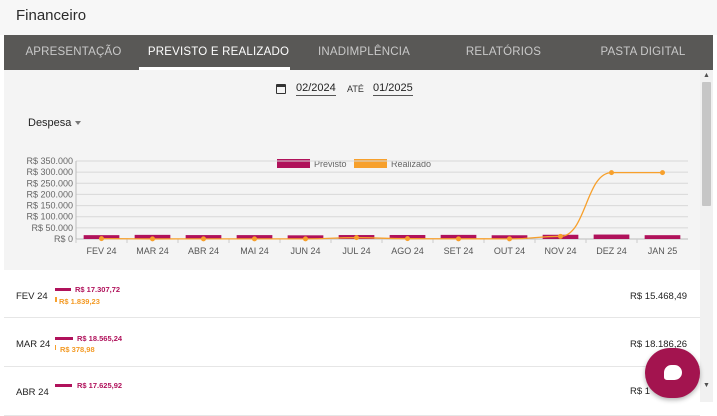 This screenshot has width=717, height=416. What do you see at coordinates (79, 301) in the screenshot?
I see `row-realizado-value: R$ 1.839,23` at bounding box center [79, 301].